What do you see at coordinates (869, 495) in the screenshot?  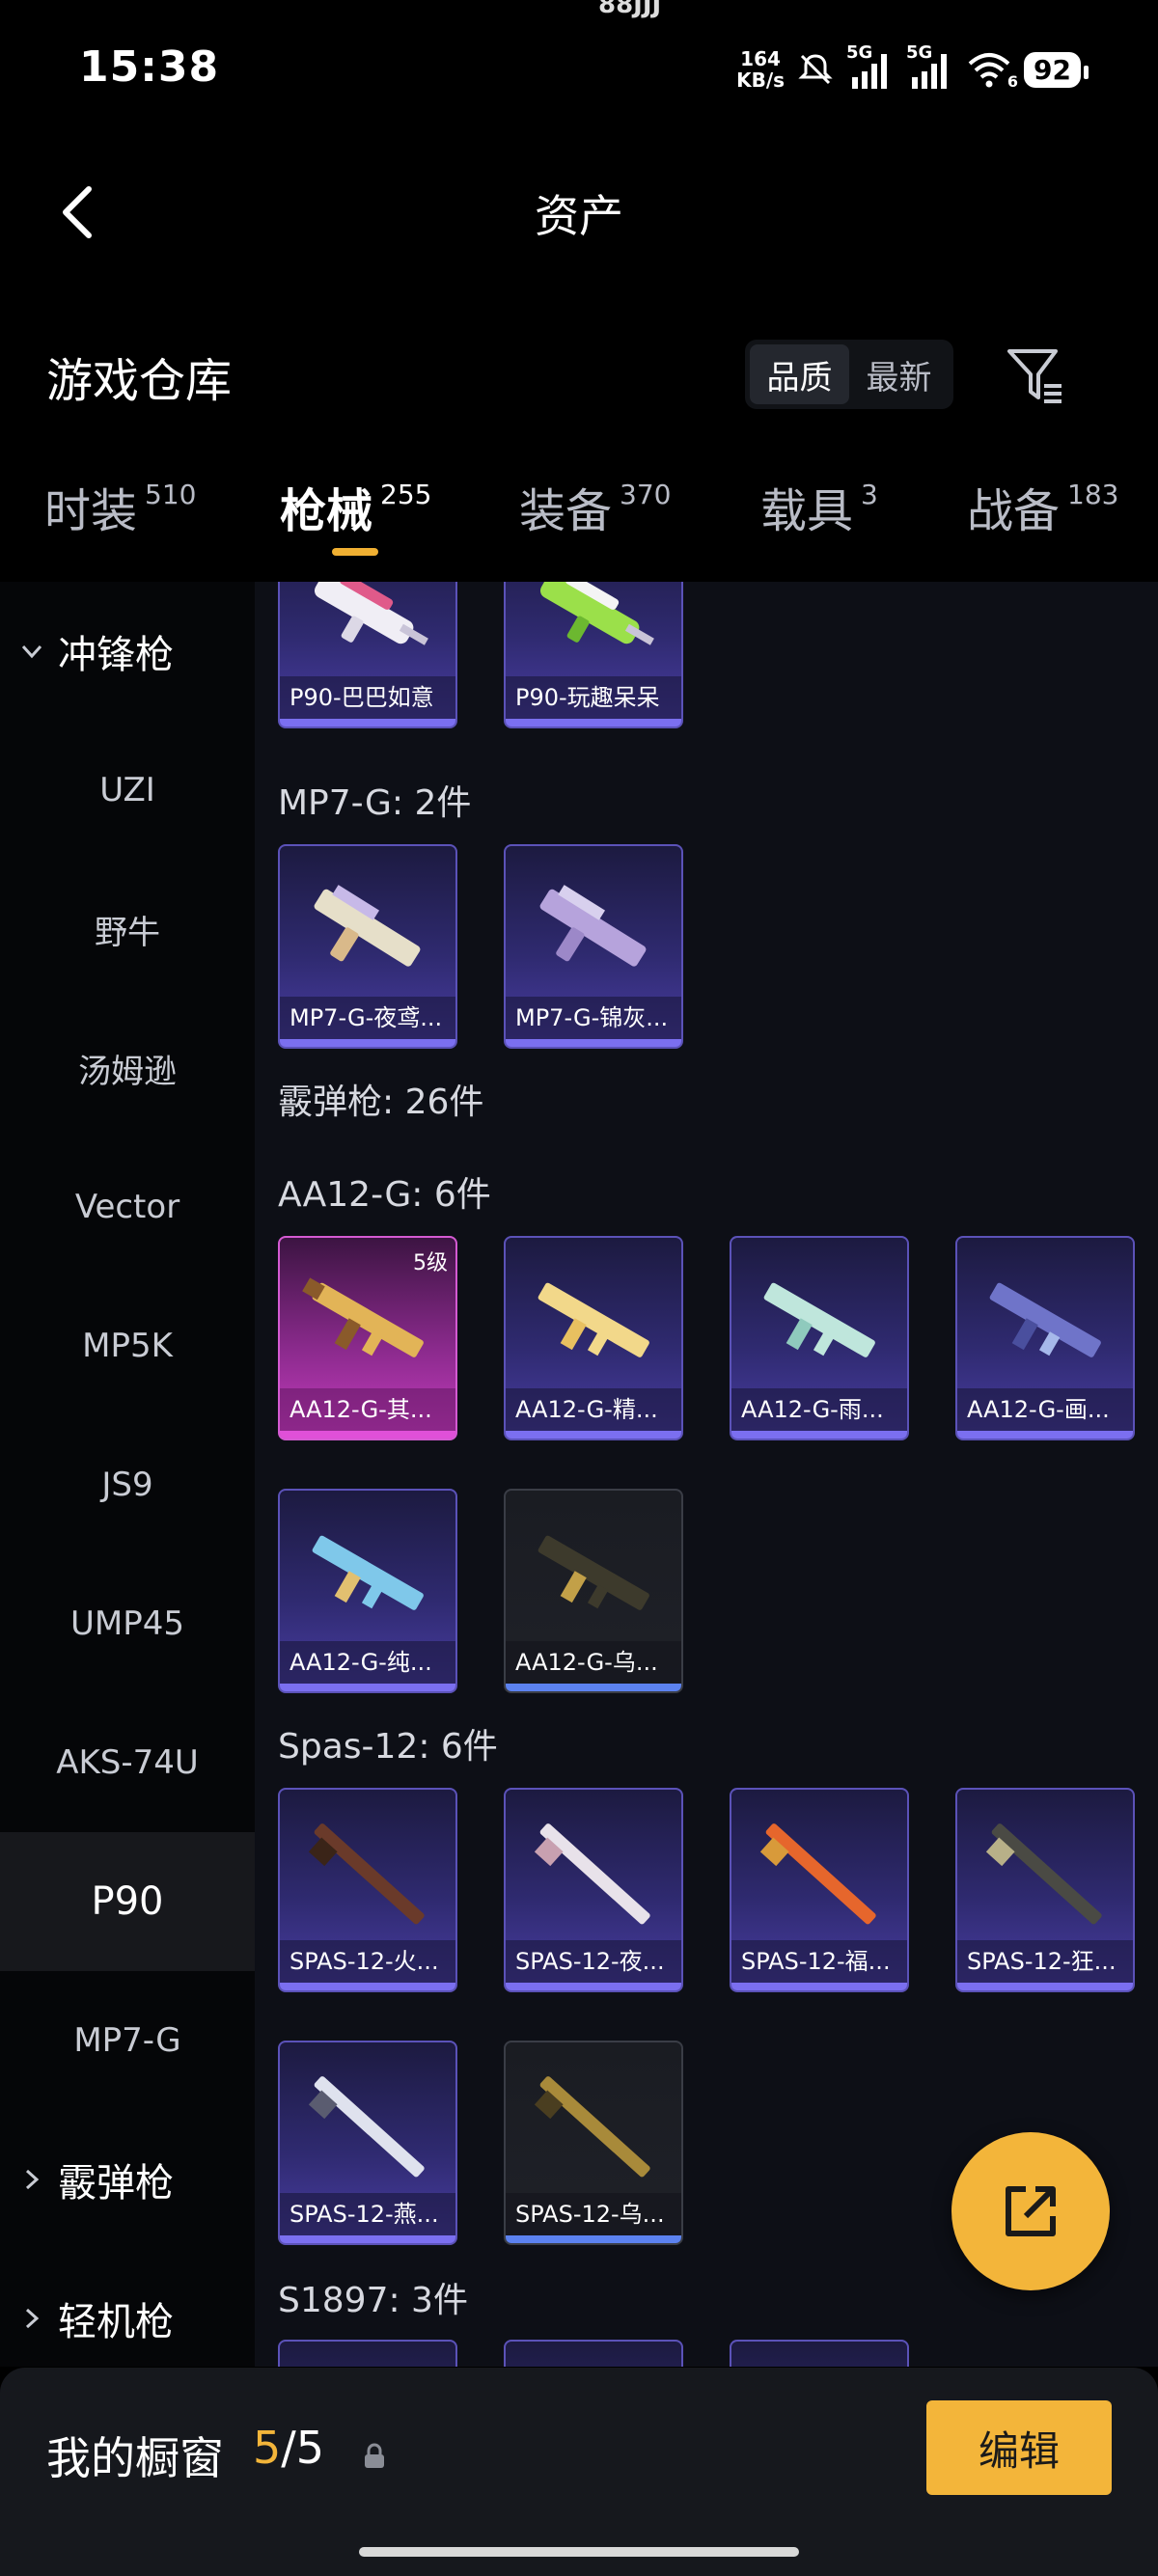 I see `tab-count: 3` at bounding box center [869, 495].